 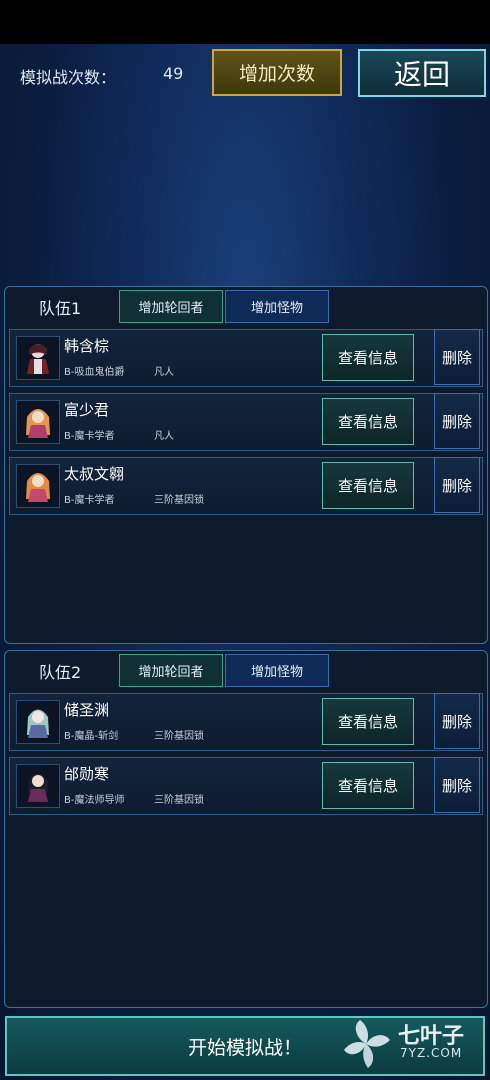 I want to click on member-row: 太叔文翱 B-魔卡学者 三阶基因锁 查看信息 删除, so click(x=246, y=486).